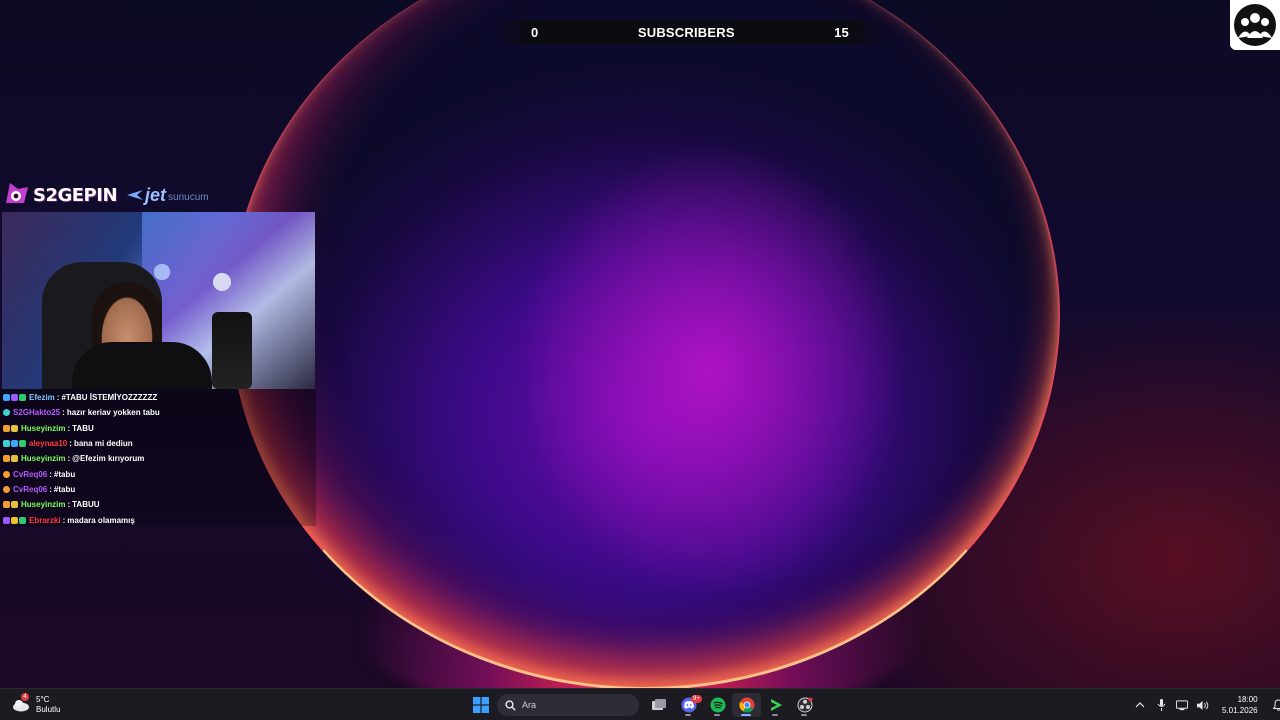 This screenshot has width=1280, height=720. Describe the element at coordinates (568, 705) in the screenshot. I see `taskbar-search: Ara` at that location.